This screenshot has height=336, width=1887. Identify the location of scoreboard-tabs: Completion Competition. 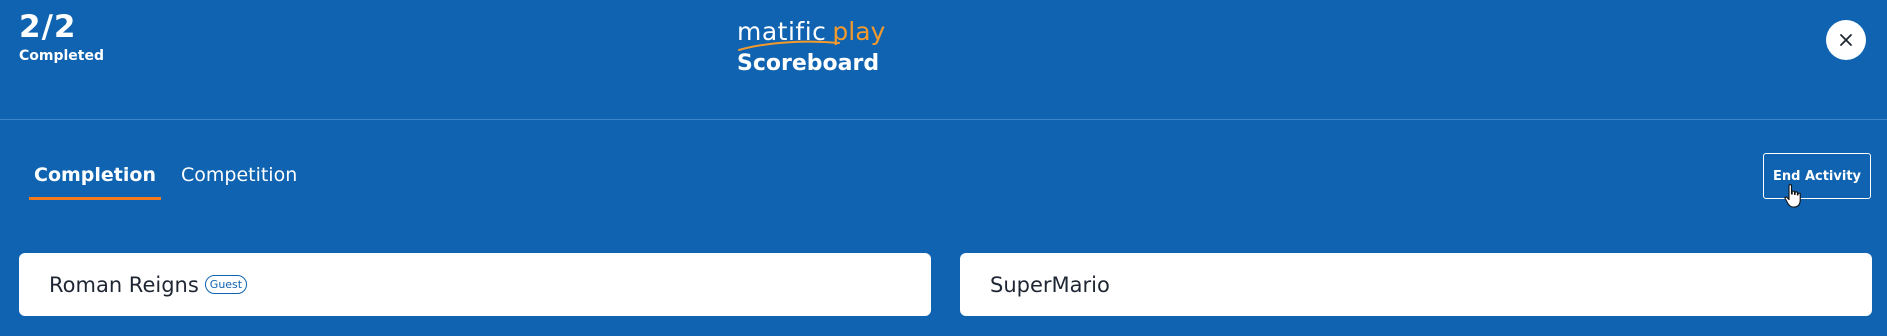
(173, 180).